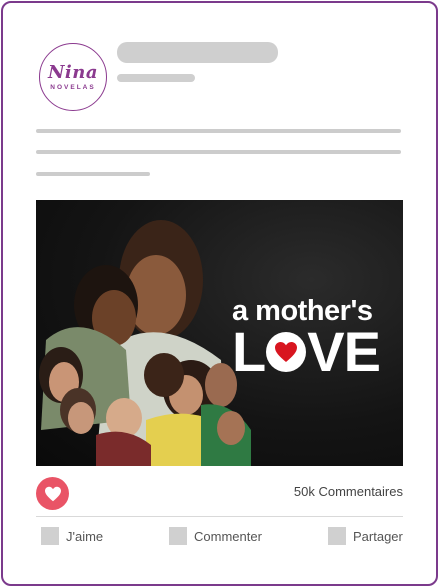  What do you see at coordinates (344, 351) in the screenshot?
I see `poster-title-ve: VE` at bounding box center [344, 351].